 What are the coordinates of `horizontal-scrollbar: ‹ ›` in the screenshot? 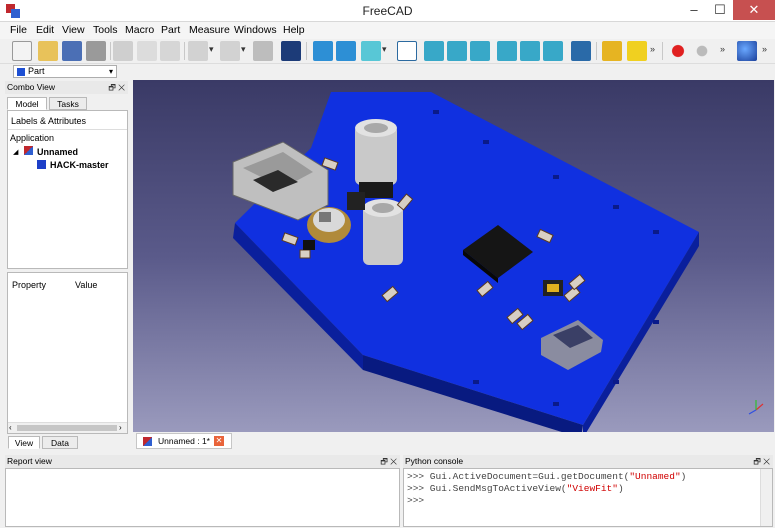 It's located at (67, 427).